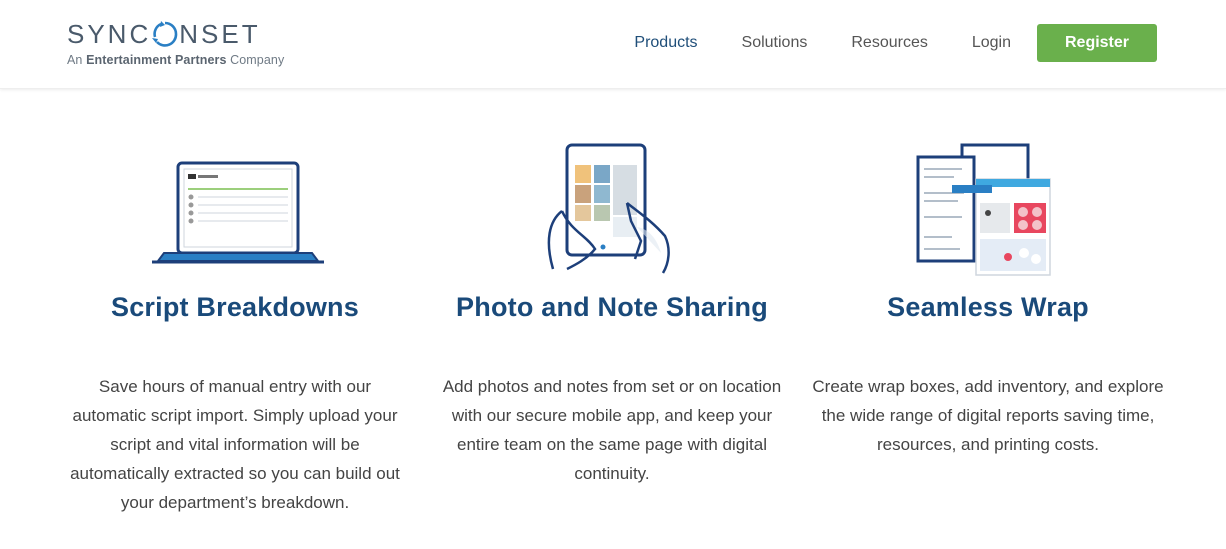  I want to click on sync-ring-icon, so click(165, 34).